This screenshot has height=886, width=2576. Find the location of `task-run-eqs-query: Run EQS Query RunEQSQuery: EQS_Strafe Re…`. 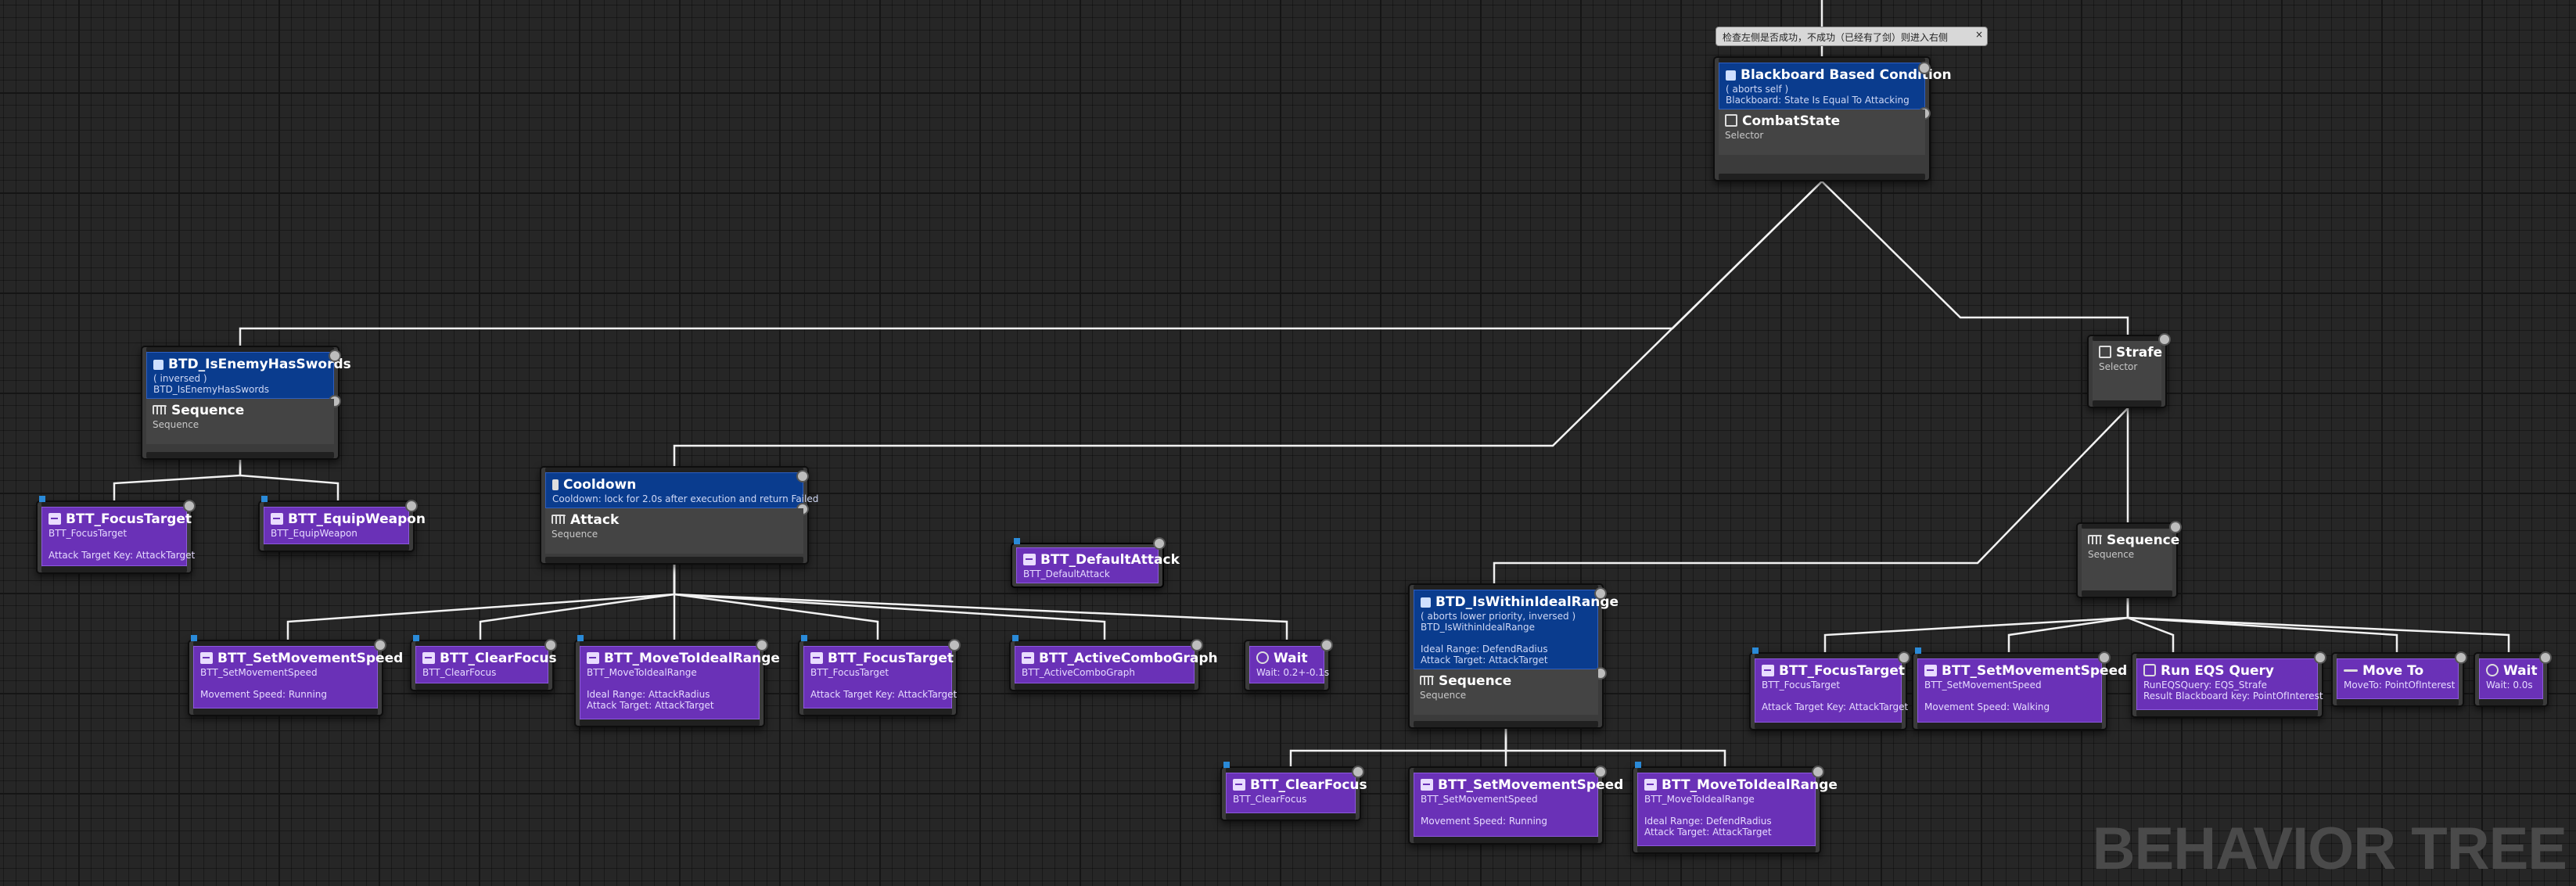

task-run-eqs-query: Run EQS Query RunEQSQuery: EQS_Strafe Re… is located at coordinates (2229, 684).